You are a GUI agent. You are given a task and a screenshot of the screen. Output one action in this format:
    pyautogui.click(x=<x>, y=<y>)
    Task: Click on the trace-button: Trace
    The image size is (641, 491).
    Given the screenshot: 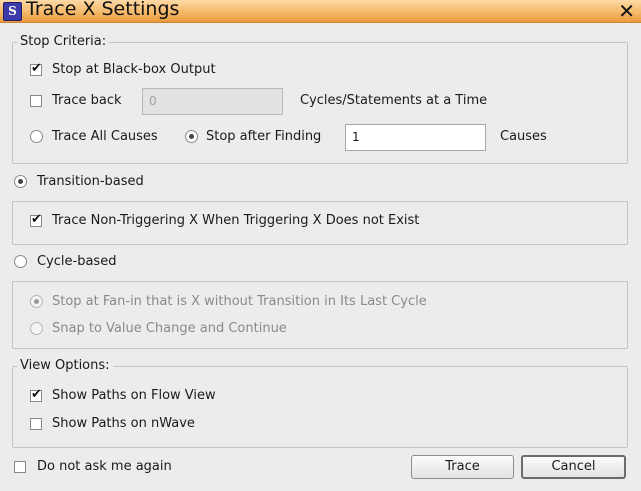 What is the action you would take?
    pyautogui.click(x=462, y=467)
    